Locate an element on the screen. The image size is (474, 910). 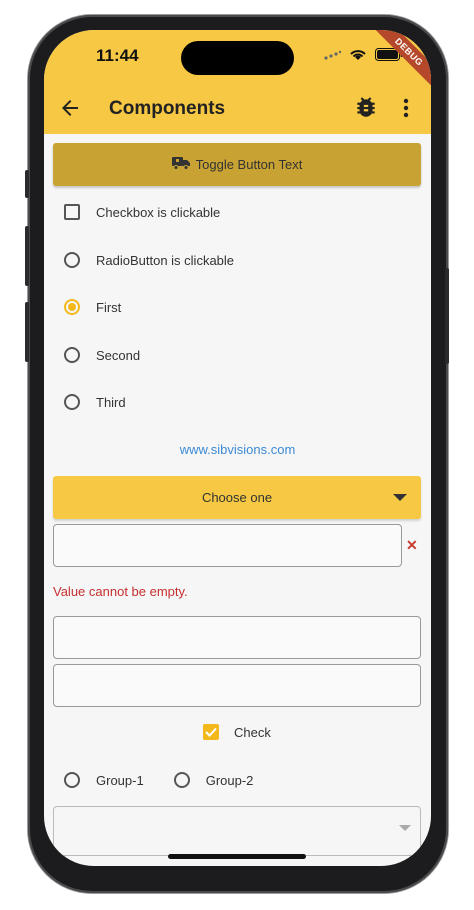
radio-third-row: Third is located at coordinates (95, 402).